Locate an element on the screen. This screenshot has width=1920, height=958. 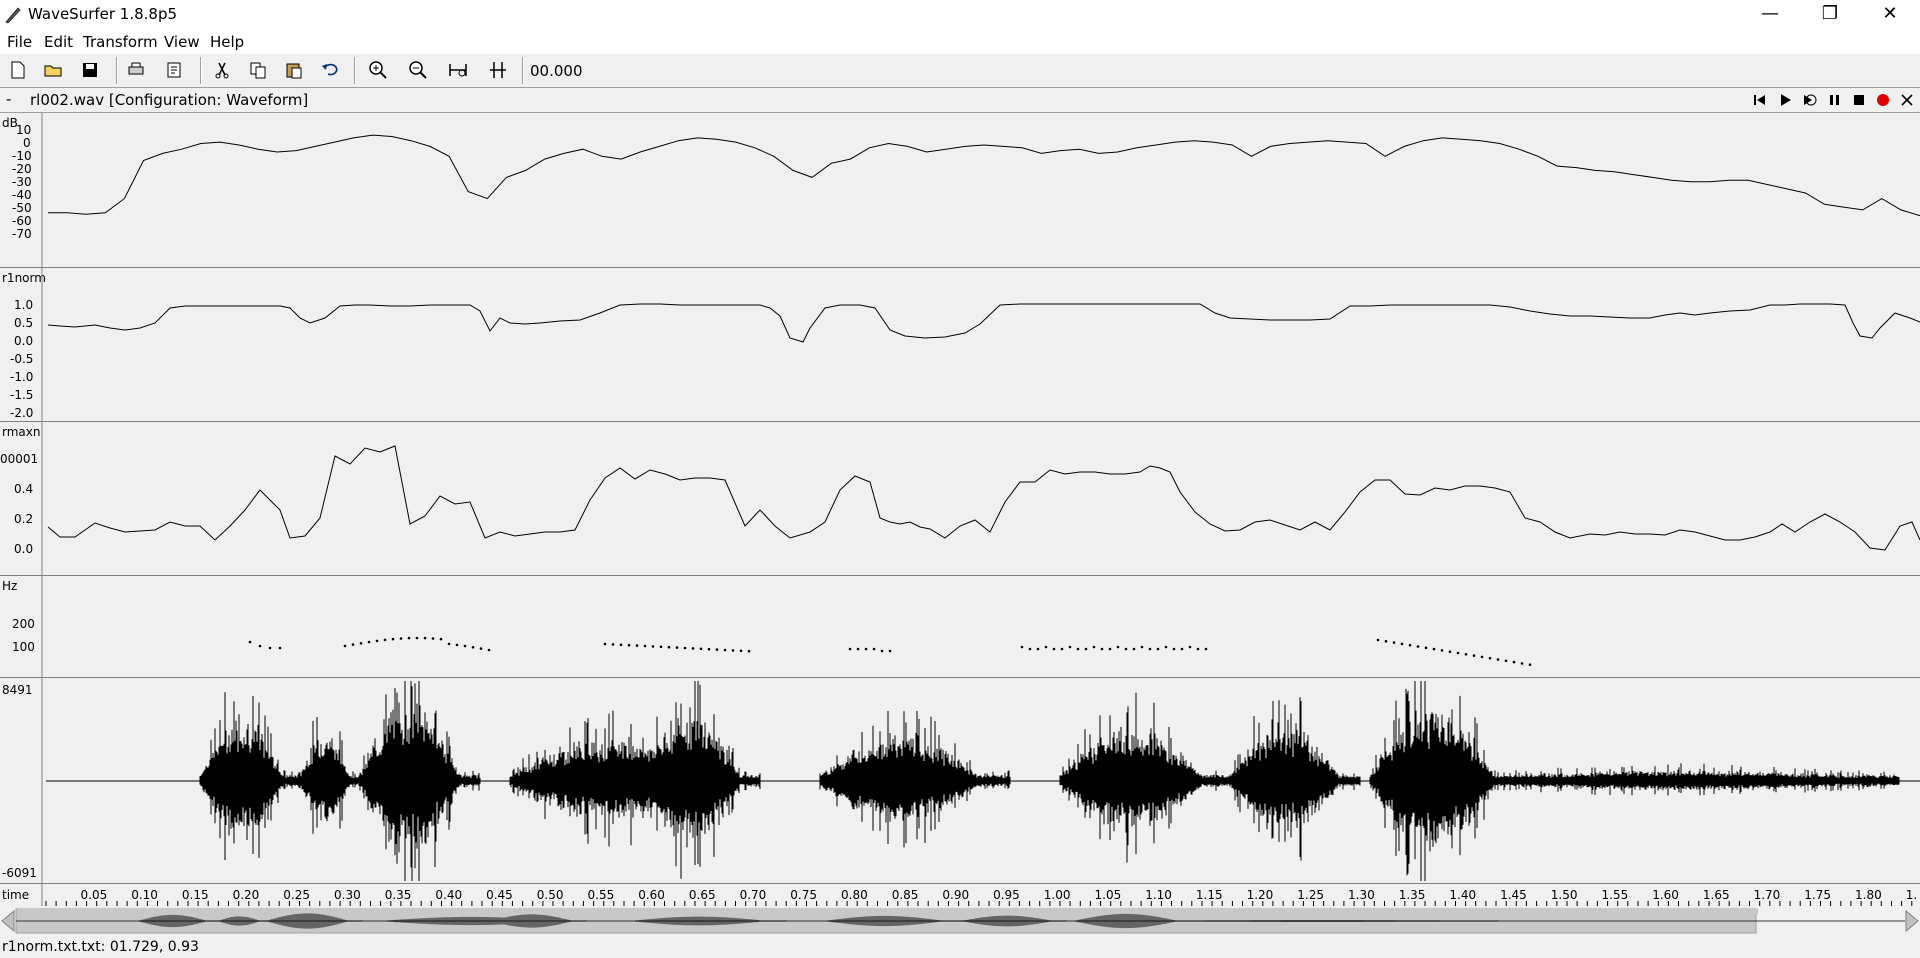
time-tick-label: 1.50 is located at coordinates (1564, 895).